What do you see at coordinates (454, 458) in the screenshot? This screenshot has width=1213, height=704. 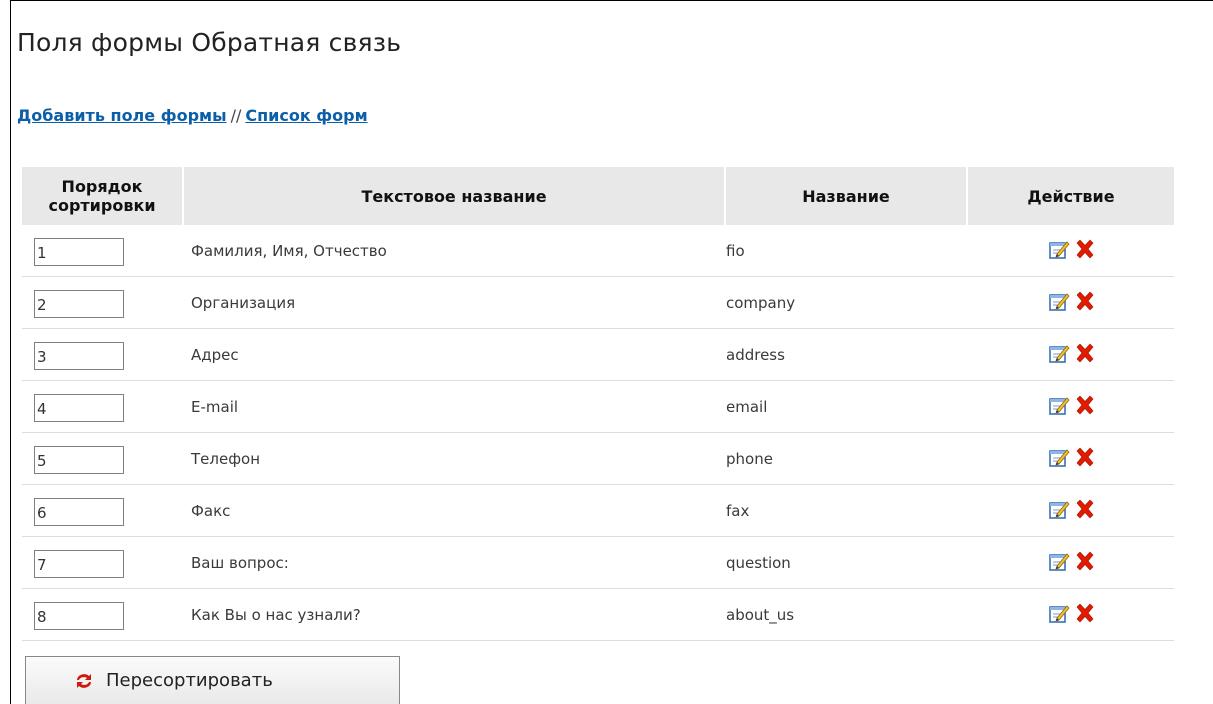 I see `text-name-cell: Телефон` at bounding box center [454, 458].